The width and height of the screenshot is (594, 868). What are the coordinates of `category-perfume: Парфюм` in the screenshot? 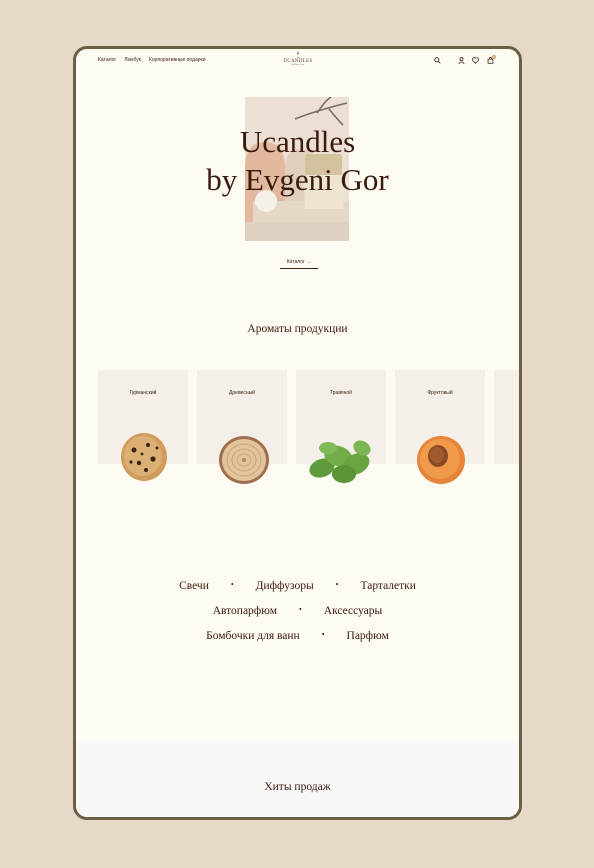 It's located at (368, 636).